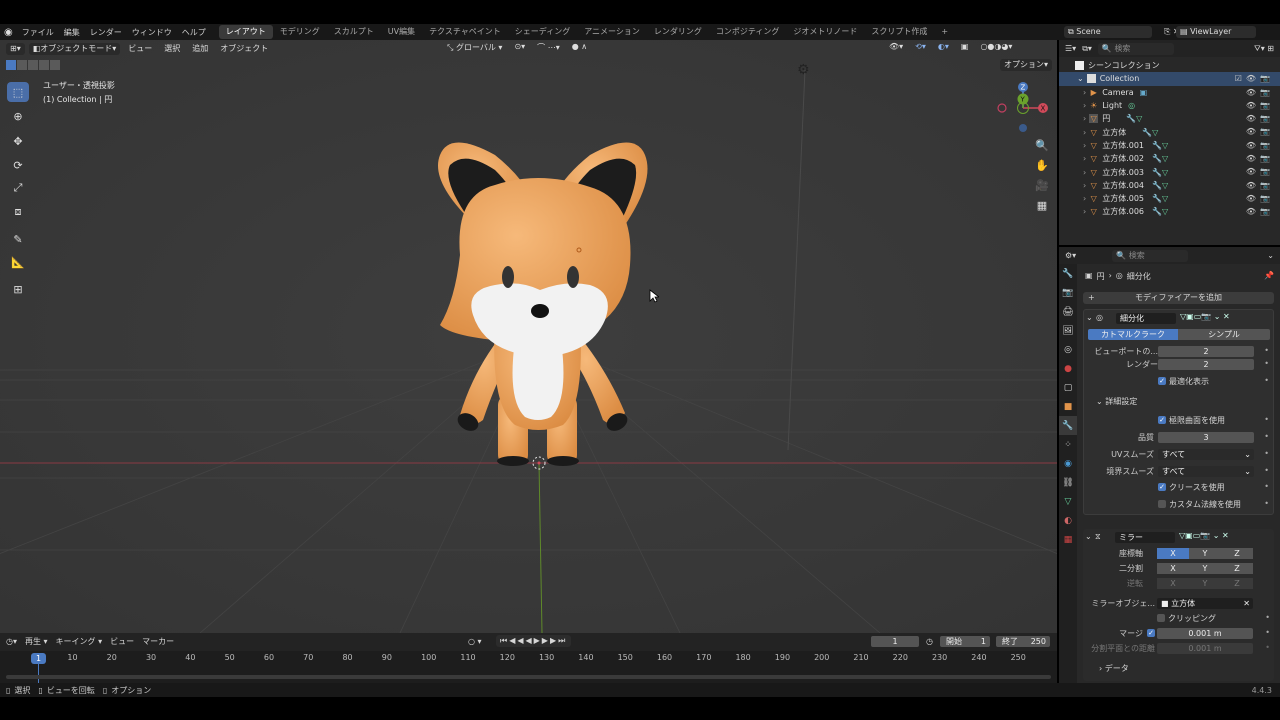 This screenshot has width=1280, height=720. What do you see at coordinates (38, 32) in the screenshot?
I see `menu-file: ファイル` at bounding box center [38, 32].